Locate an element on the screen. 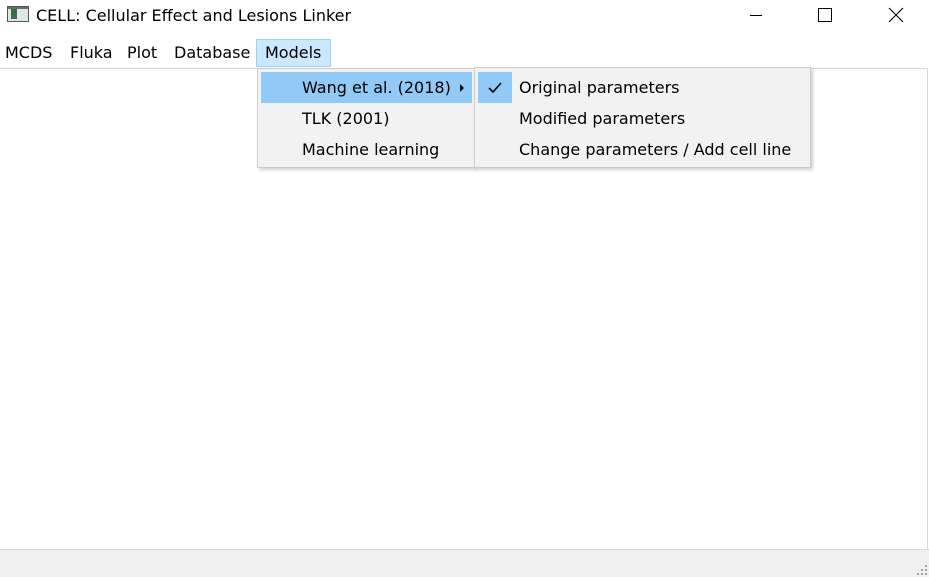 This screenshot has width=929, height=577. maximize-button is located at coordinates (825, 15).